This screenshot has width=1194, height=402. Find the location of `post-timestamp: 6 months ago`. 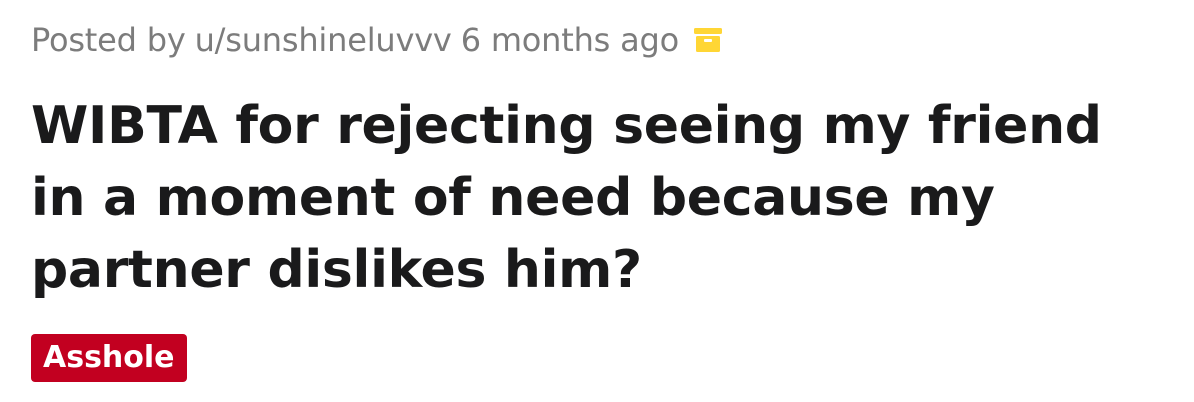

post-timestamp: 6 months ago is located at coordinates (570, 40).